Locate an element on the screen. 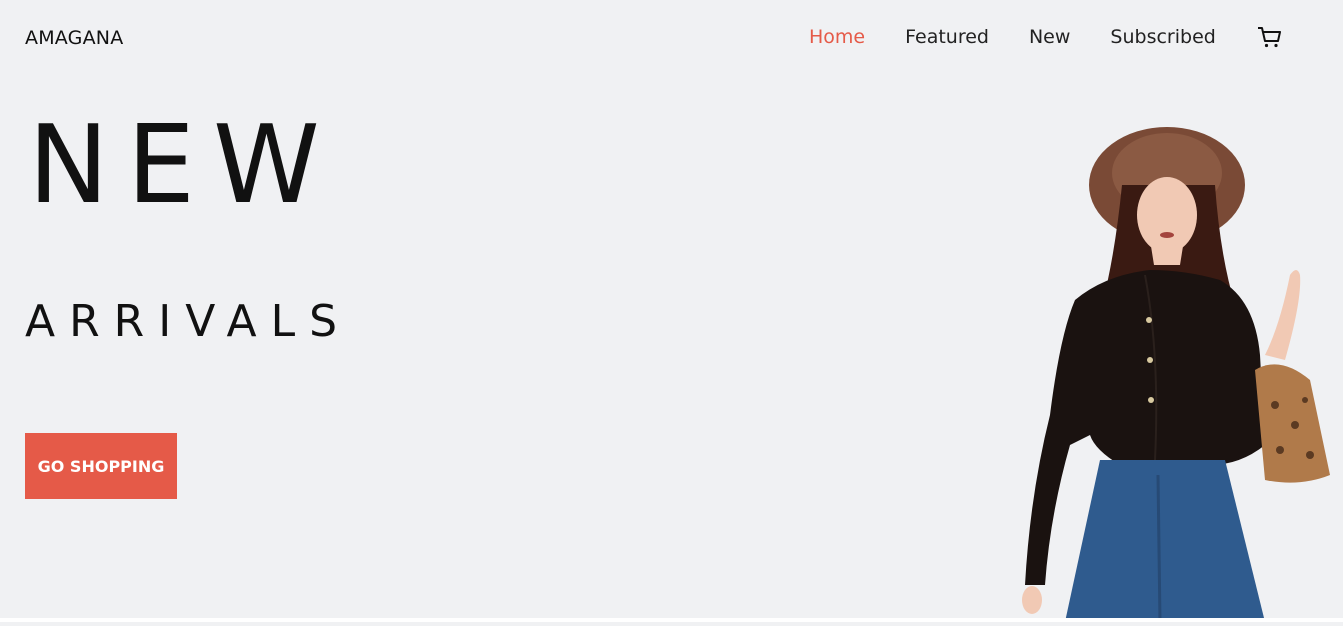 This screenshot has width=1343, height=626. hero-subheadline: ARRIVALS is located at coordinates (188, 321).